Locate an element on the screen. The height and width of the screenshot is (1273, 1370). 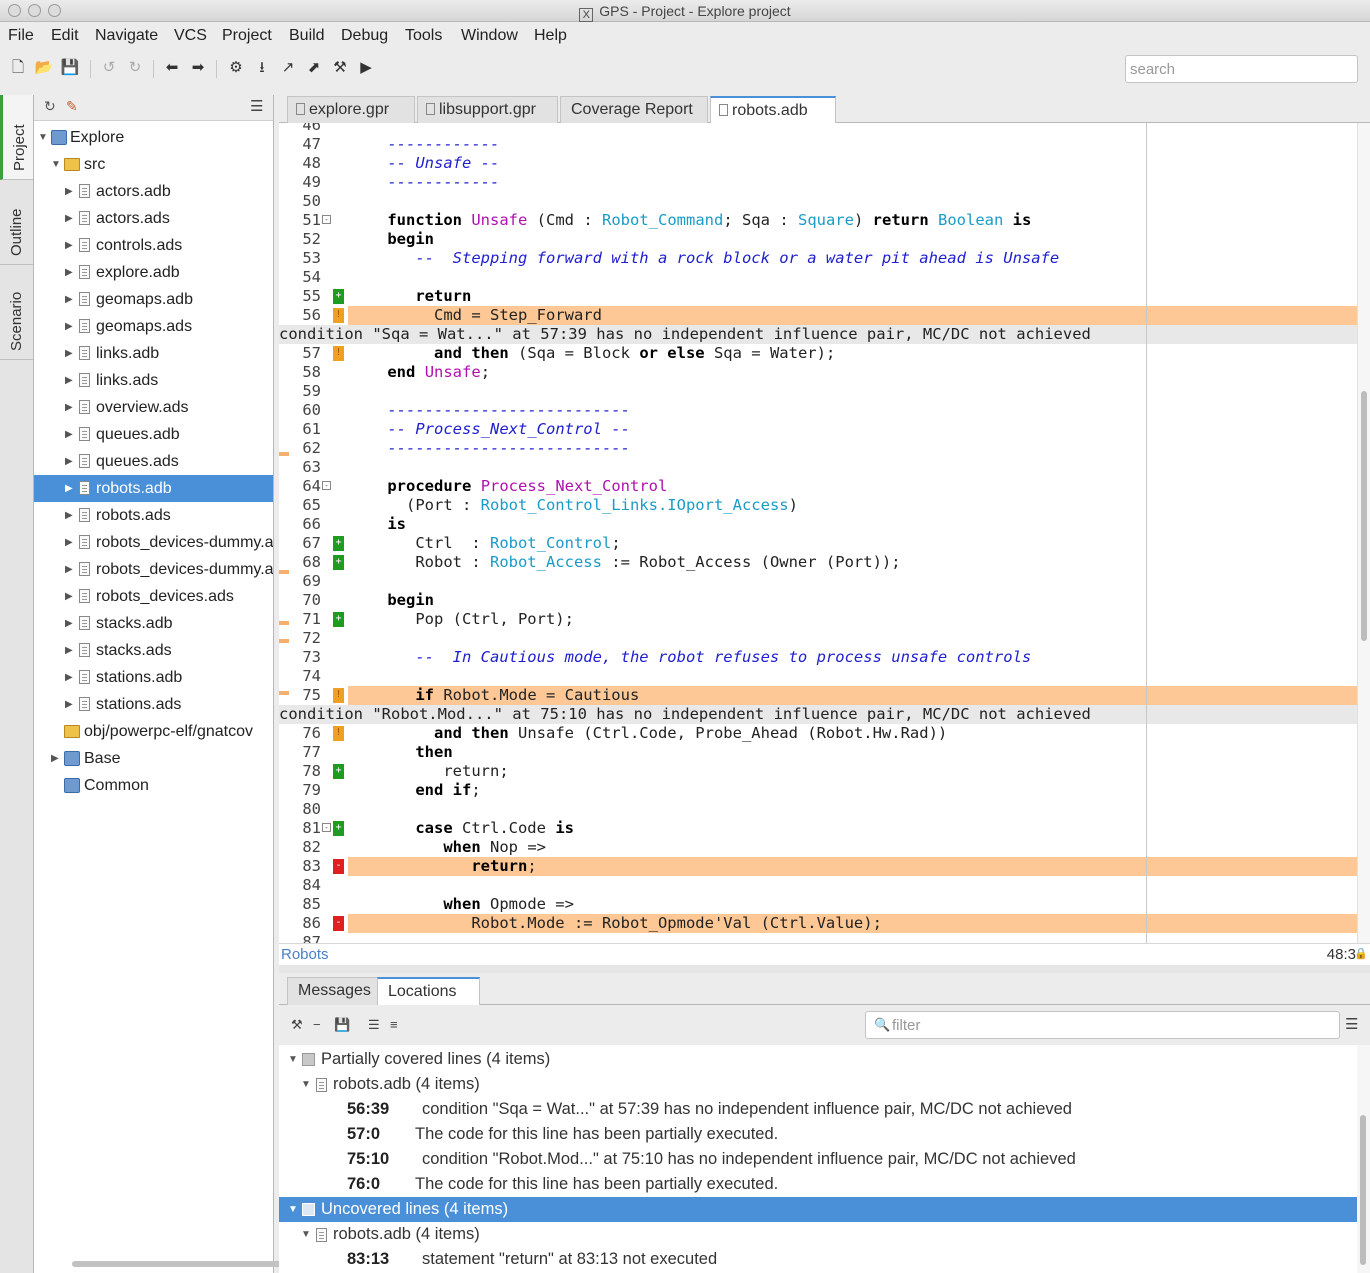
tree-file: ▶ stacks.adb is located at coordinates (153, 623).